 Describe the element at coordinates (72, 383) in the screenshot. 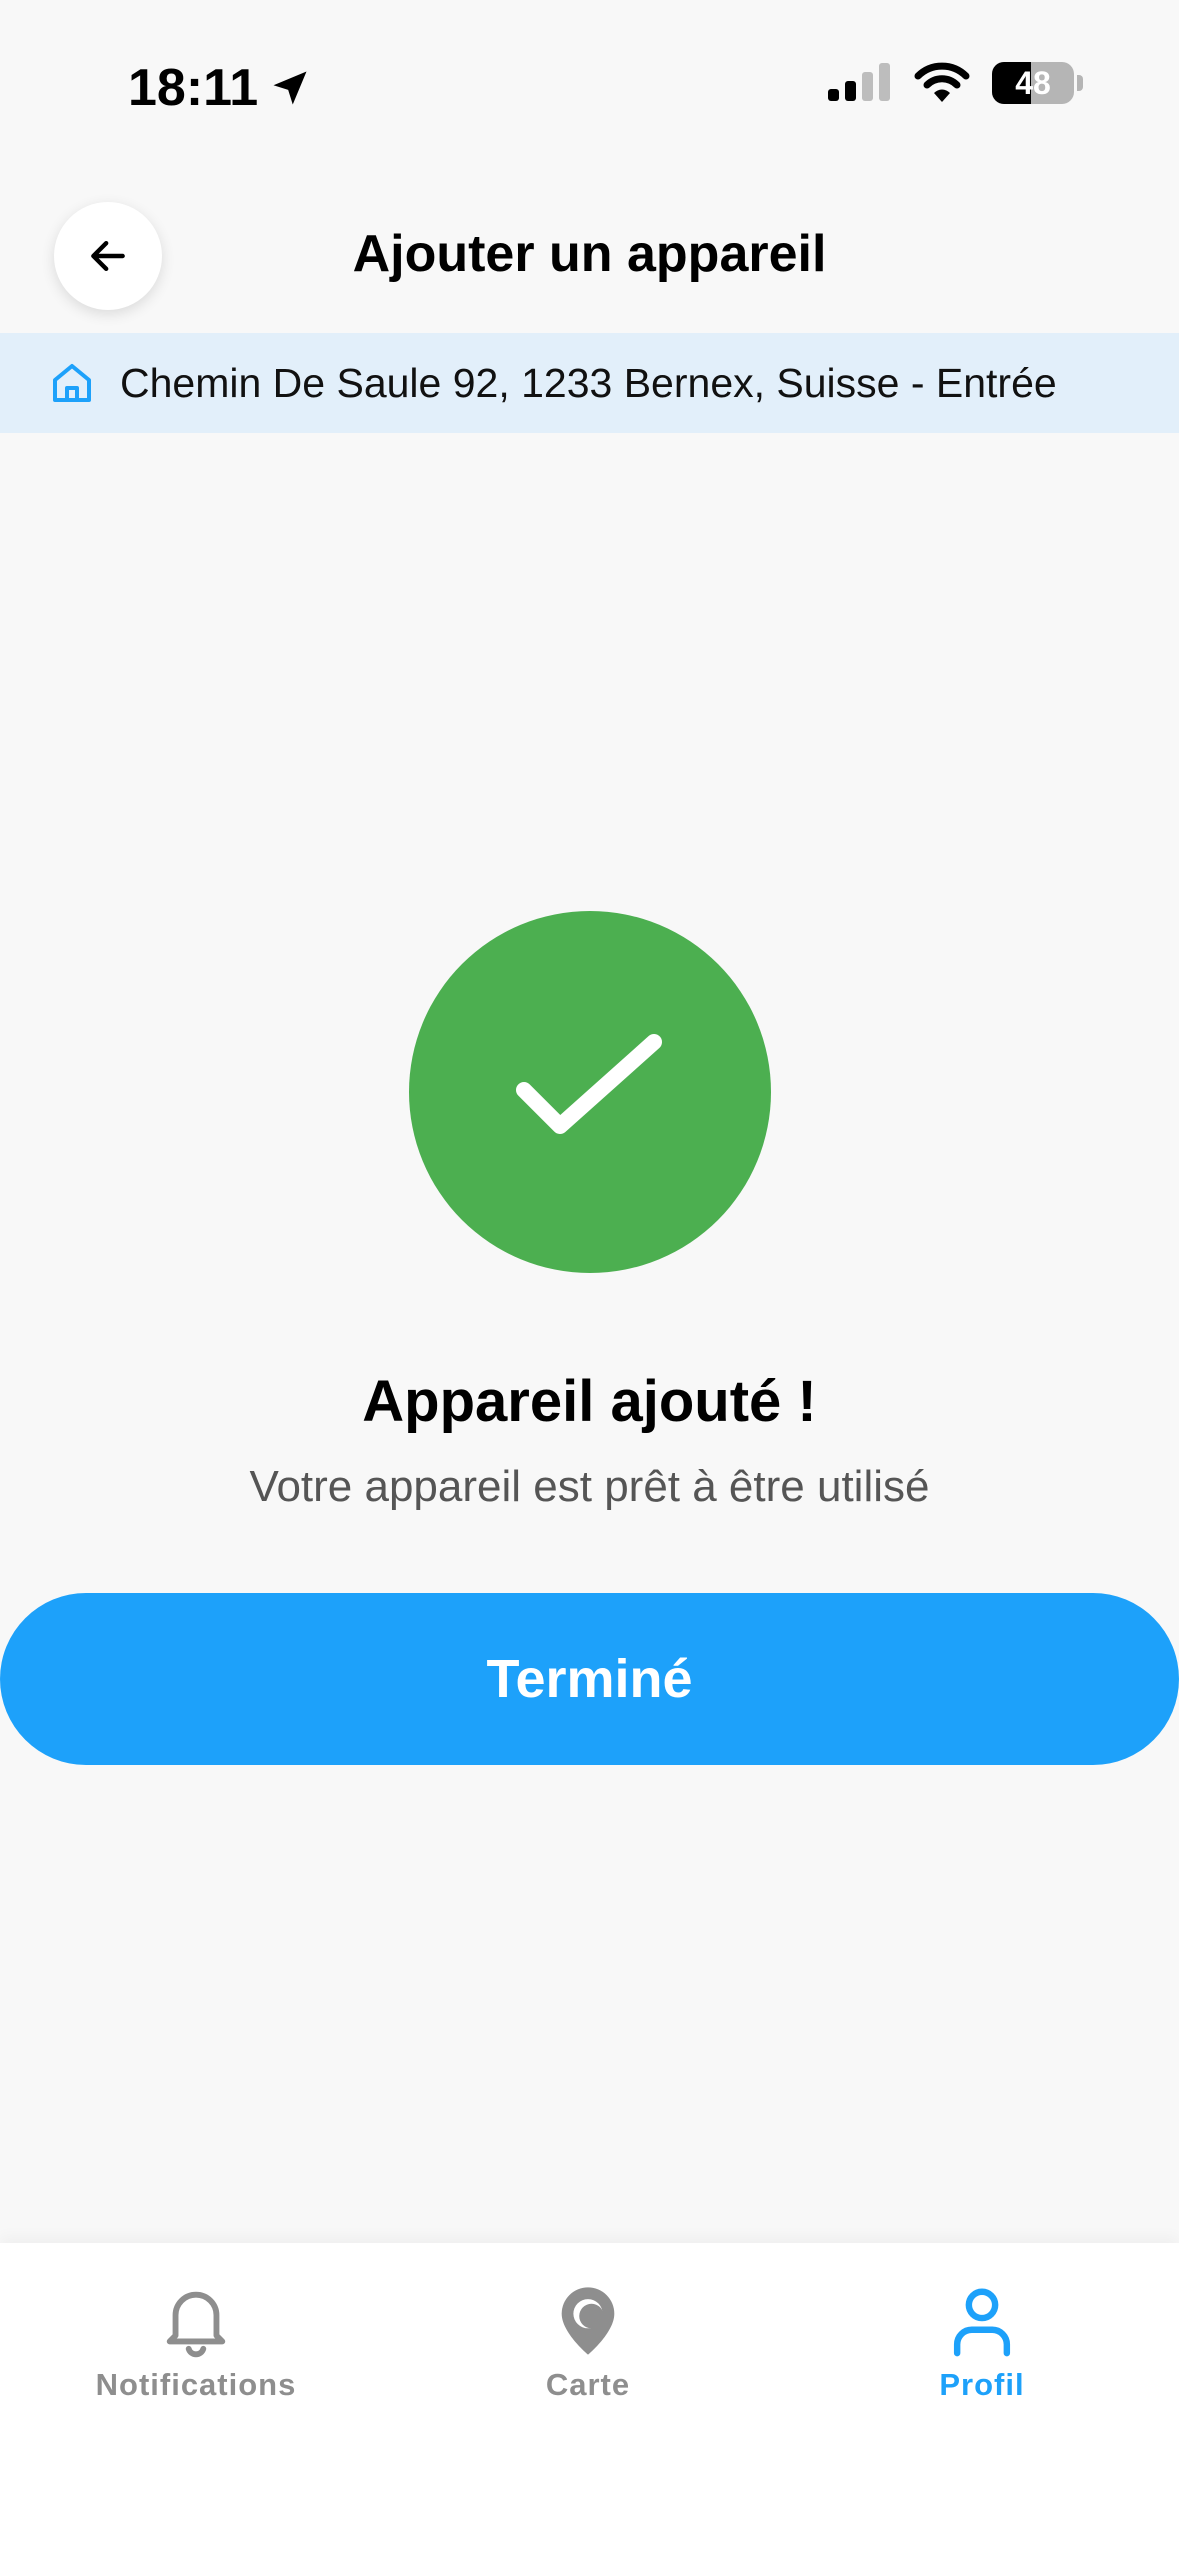

I see `home-icon` at that location.